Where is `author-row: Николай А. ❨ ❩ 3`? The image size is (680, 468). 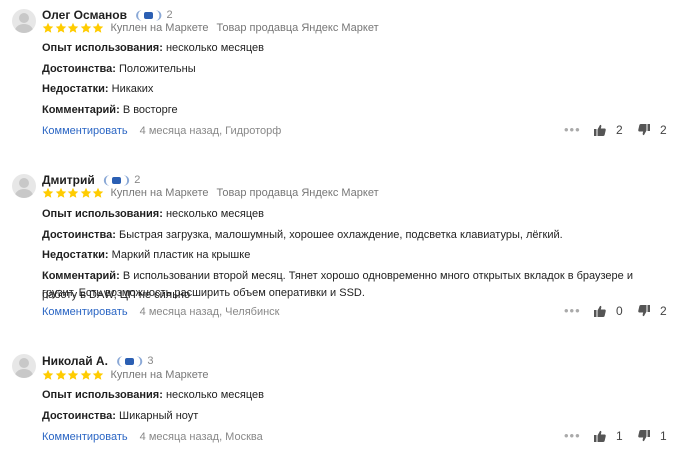 author-row: Николай А. ❨ ❩ 3 is located at coordinates (99, 361).